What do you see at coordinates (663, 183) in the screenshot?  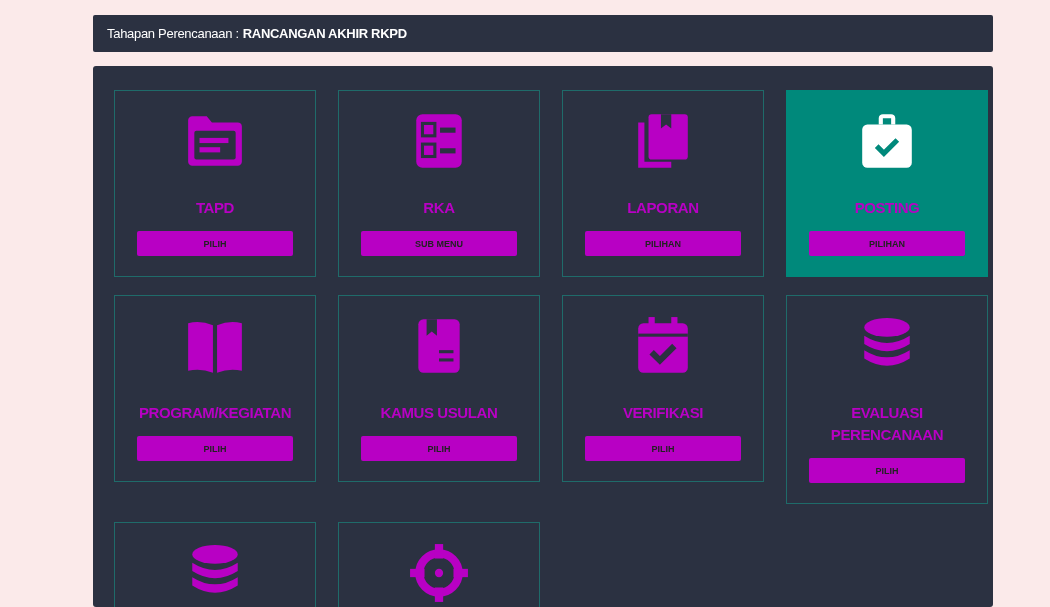 I see `menu-card: LAPORAN PILIHAN` at bounding box center [663, 183].